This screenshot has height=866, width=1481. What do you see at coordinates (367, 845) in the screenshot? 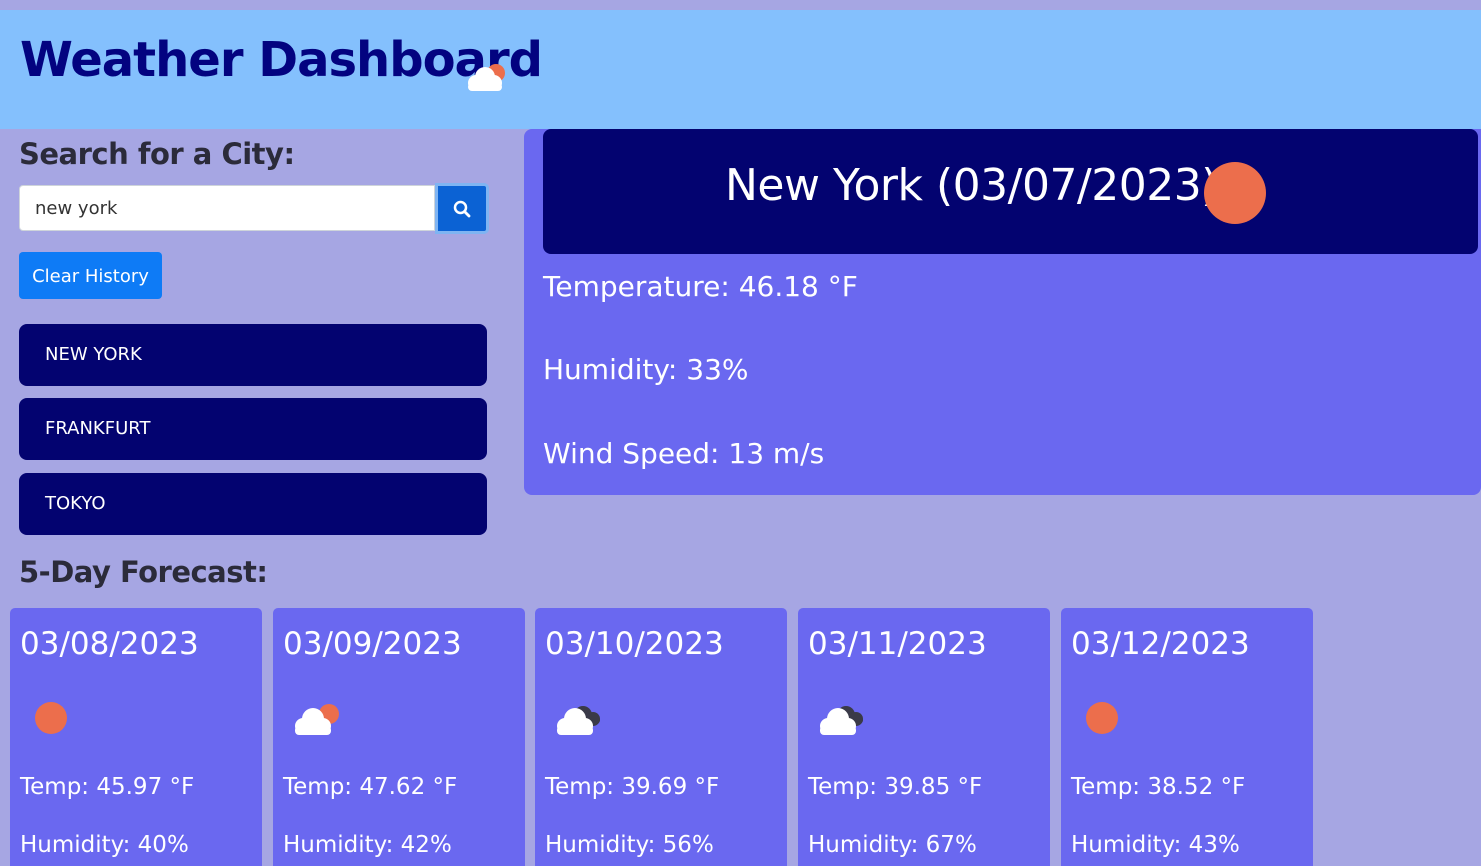
I see `forecast-humidity: Humidity: 42%` at bounding box center [367, 845].